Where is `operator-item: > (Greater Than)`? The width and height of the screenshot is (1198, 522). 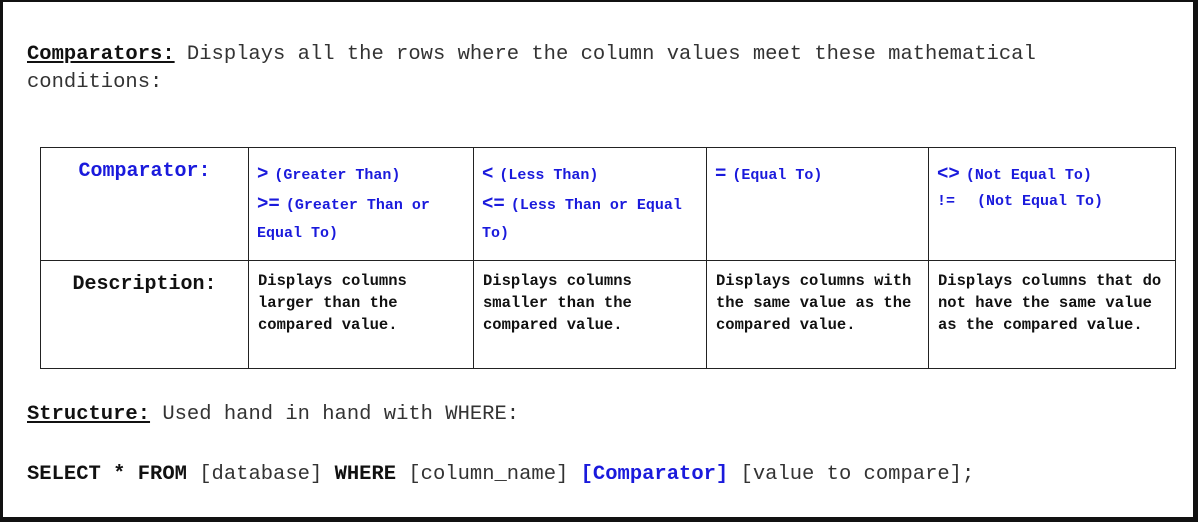
operator-item: > (Greater Than) is located at coordinates (361, 175).